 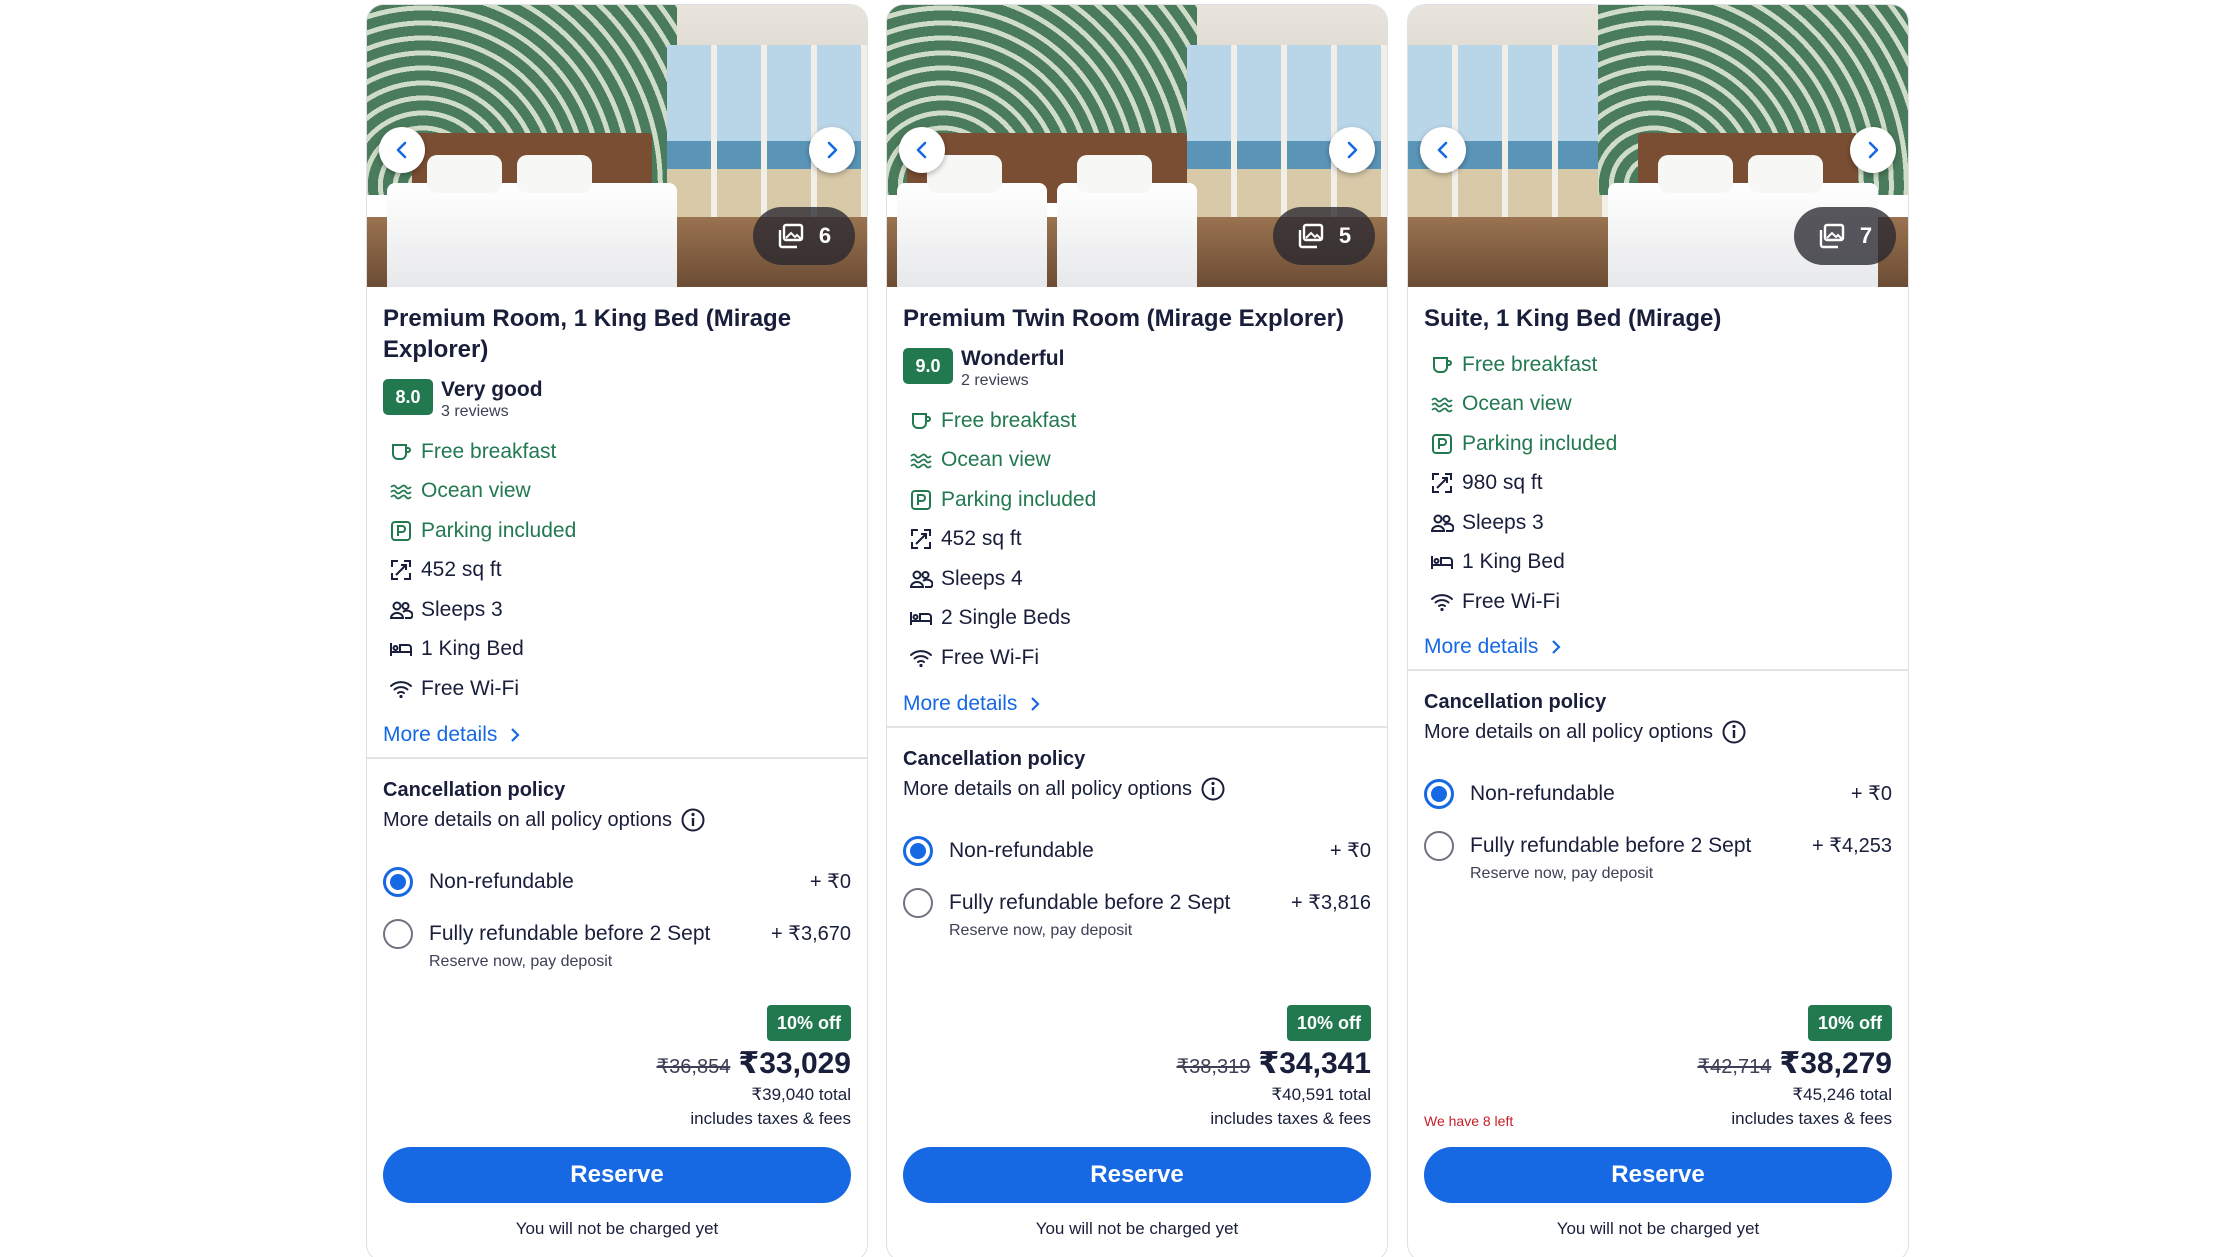 What do you see at coordinates (1213, 1067) in the screenshot?
I see `original-price: ₹38,319` at bounding box center [1213, 1067].